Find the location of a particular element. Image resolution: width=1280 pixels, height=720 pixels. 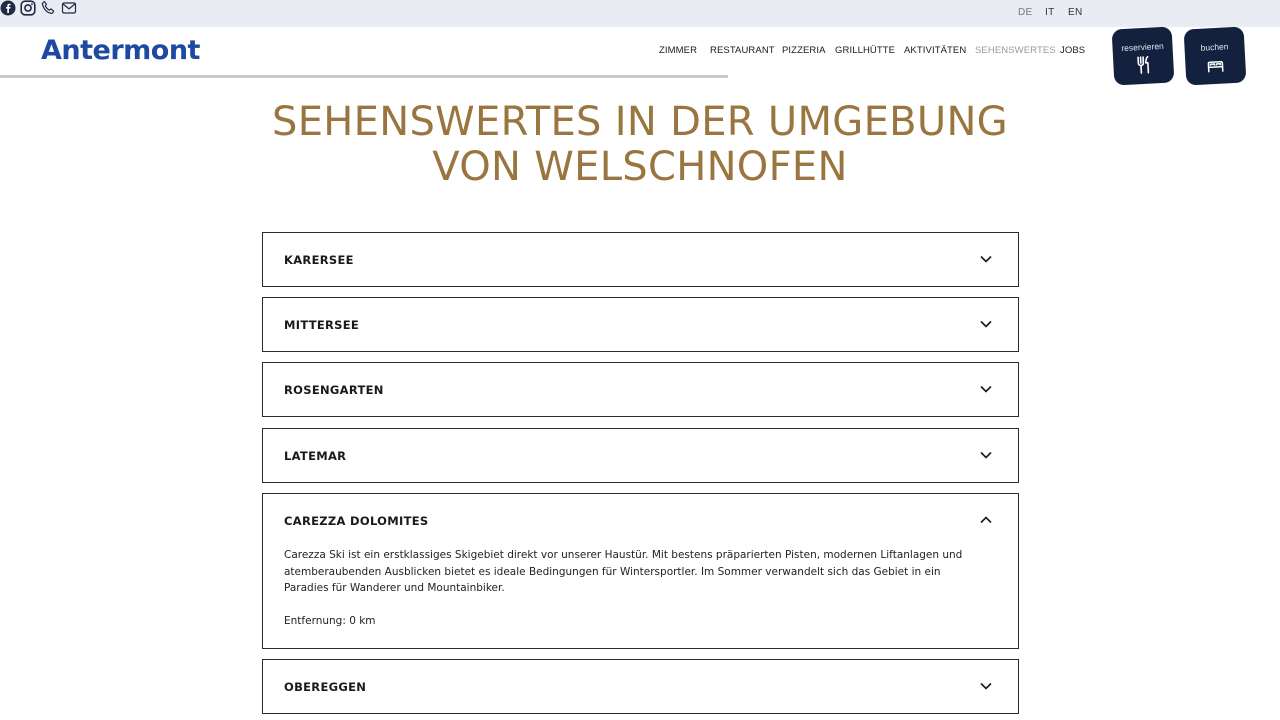

language-it: IT is located at coordinates (1050, 12).